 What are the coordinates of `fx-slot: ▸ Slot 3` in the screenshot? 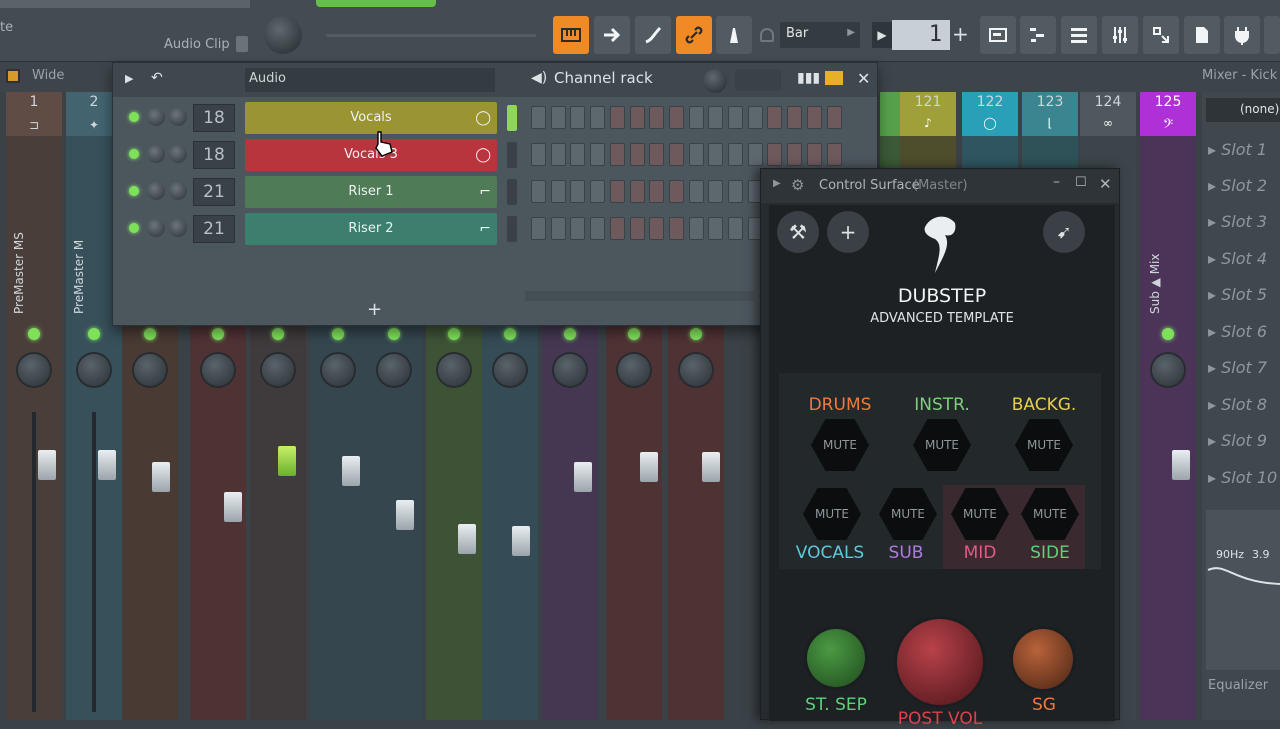 It's located at (1244, 221).